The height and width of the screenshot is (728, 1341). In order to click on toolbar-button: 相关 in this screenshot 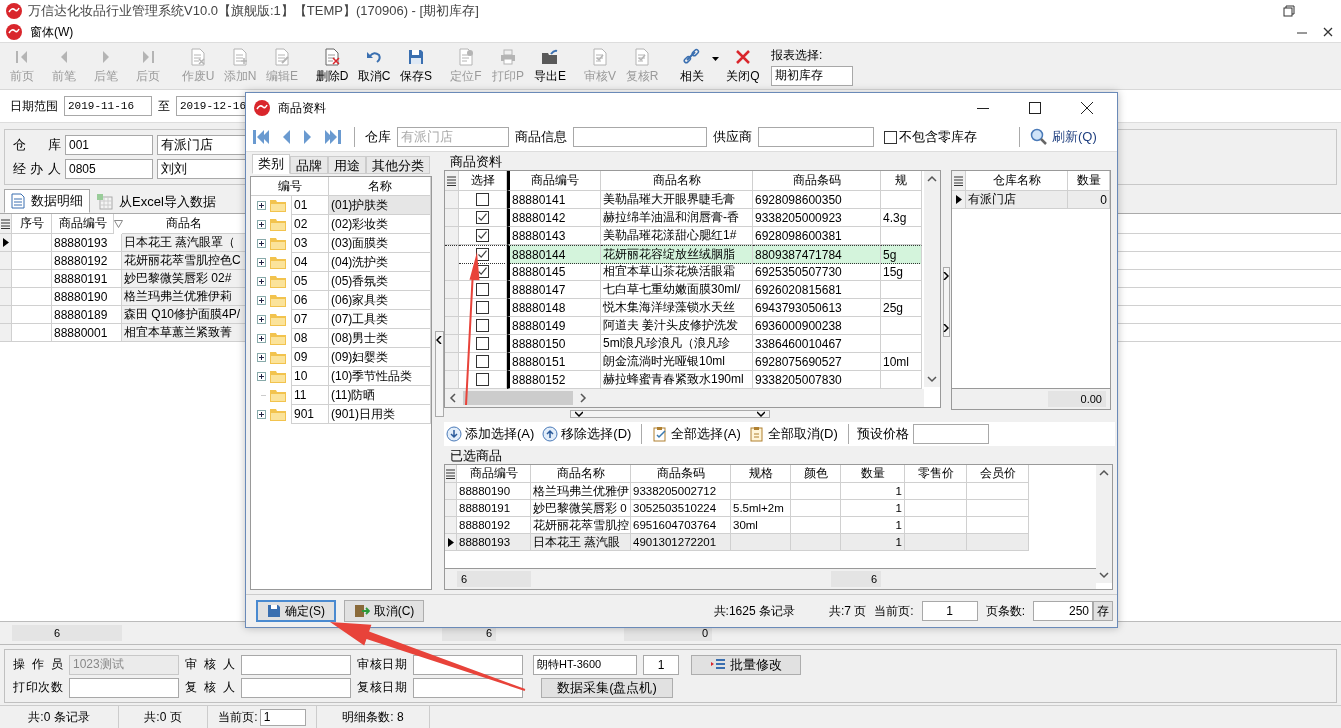, I will do `click(692, 66)`.